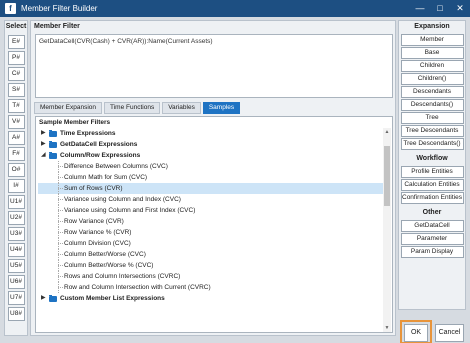 The width and height of the screenshot is (470, 343). What do you see at coordinates (211, 199) in the screenshot?
I see `tree-item-variance-using-column-and-index-cvc: Variance using Column and Index (CVC)` at bounding box center [211, 199].